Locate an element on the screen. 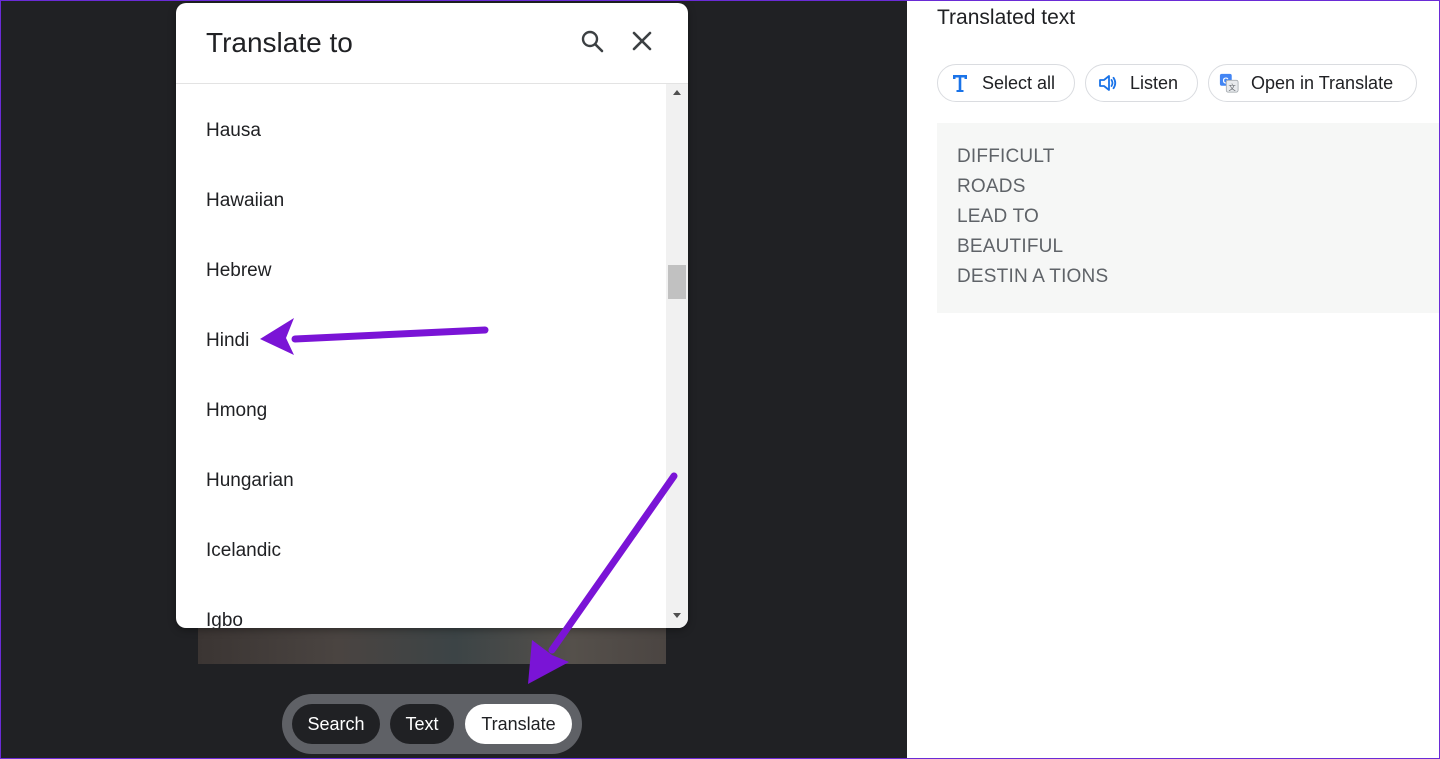 This screenshot has width=1440, height=759. dialog-title: Translate to is located at coordinates (279, 42).